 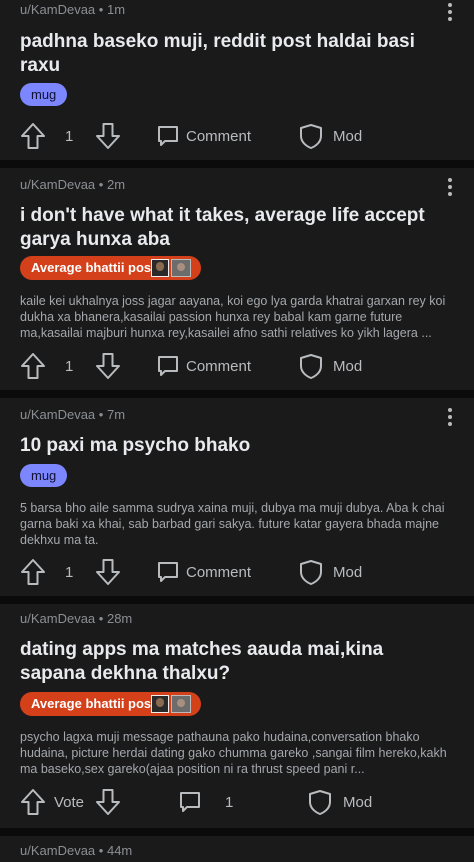 I want to click on post-age: 28m, so click(x=119, y=618).